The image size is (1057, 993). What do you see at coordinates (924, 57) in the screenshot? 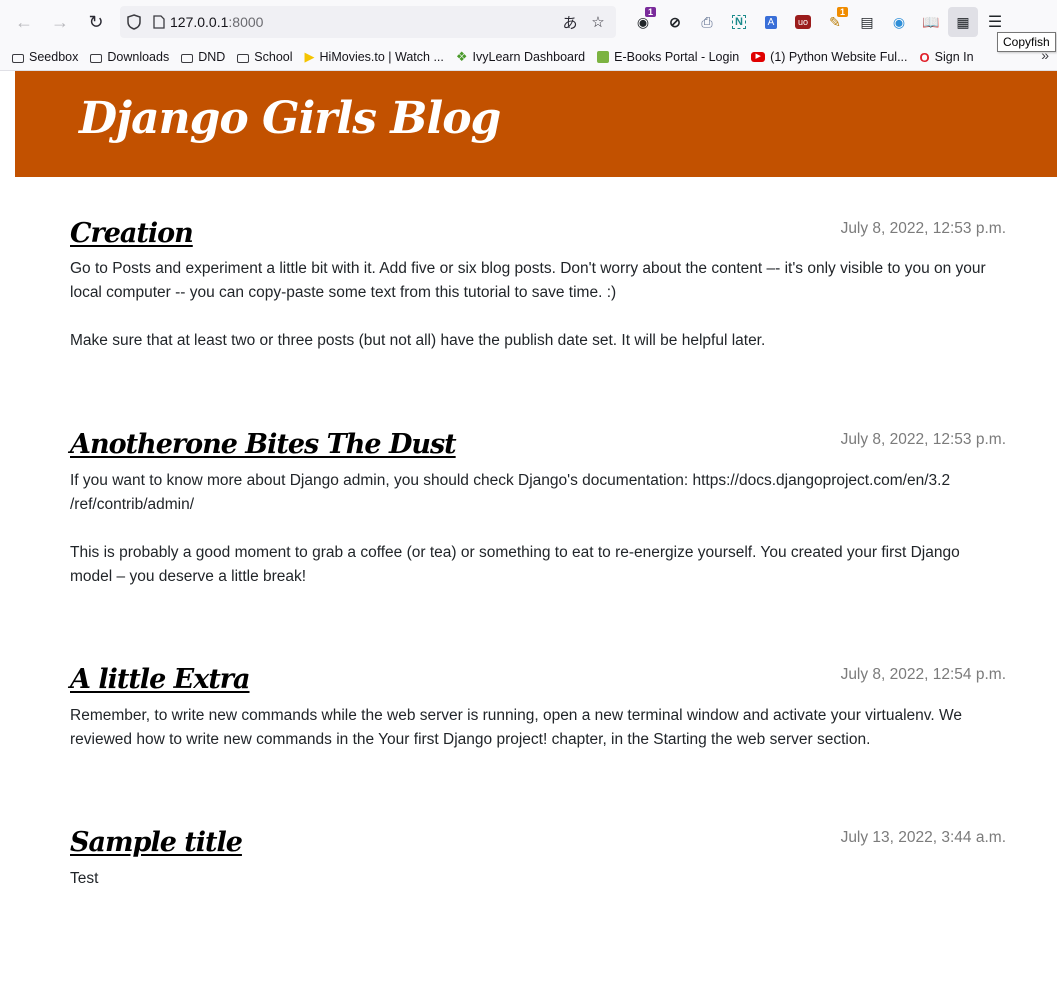
I see `opera-icon: O` at bounding box center [924, 57].